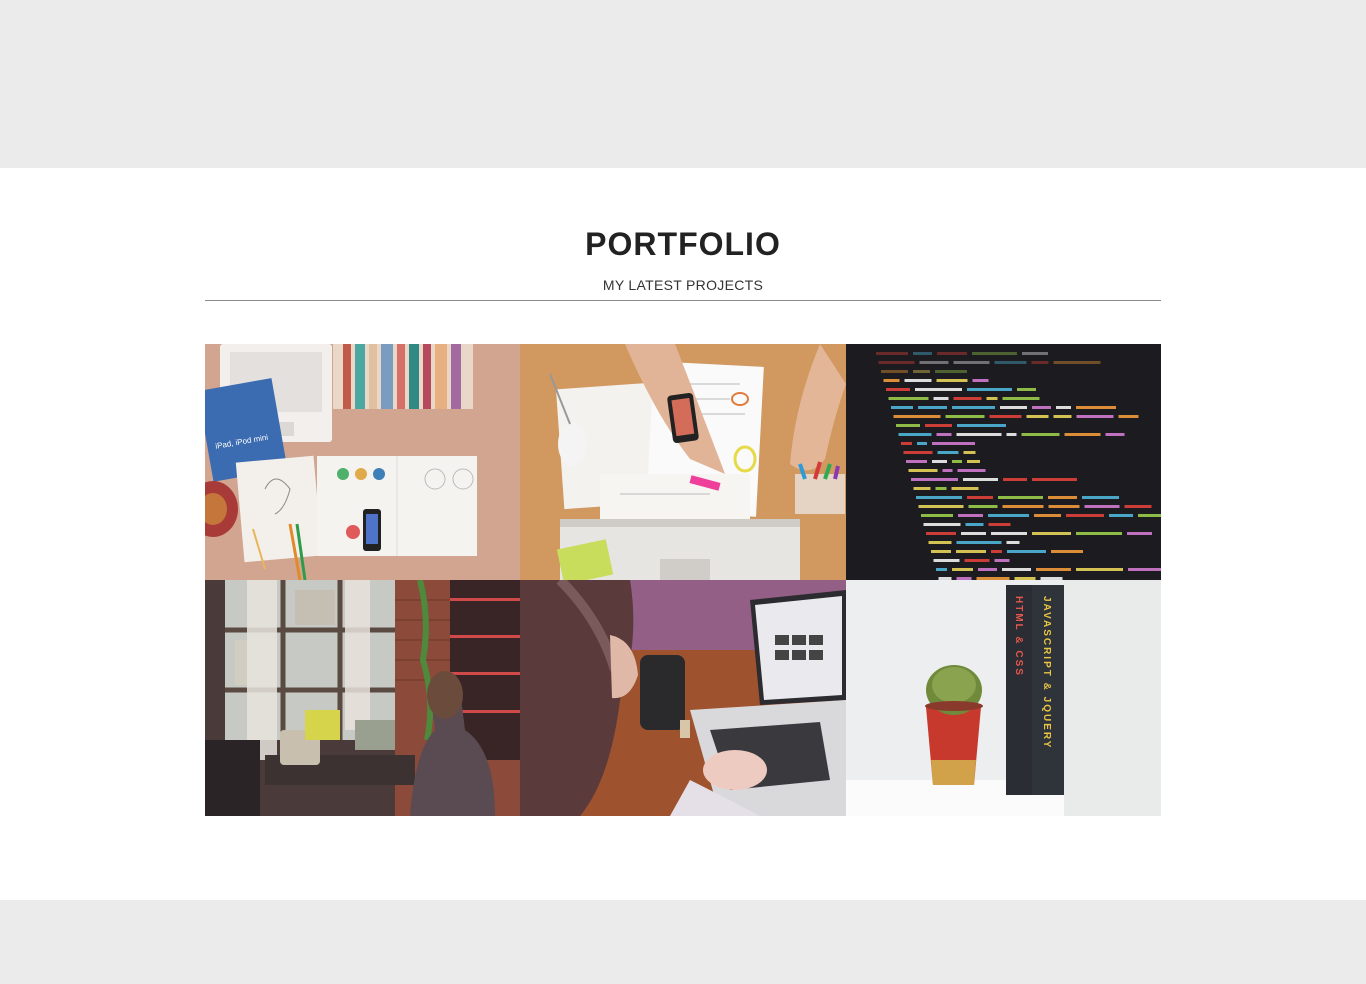 This screenshot has width=1366, height=984. What do you see at coordinates (1003, 698) in the screenshot?
I see `portfolio-item-cactus: HTML & CSS JAVASCRIPT & JQUERY` at bounding box center [1003, 698].